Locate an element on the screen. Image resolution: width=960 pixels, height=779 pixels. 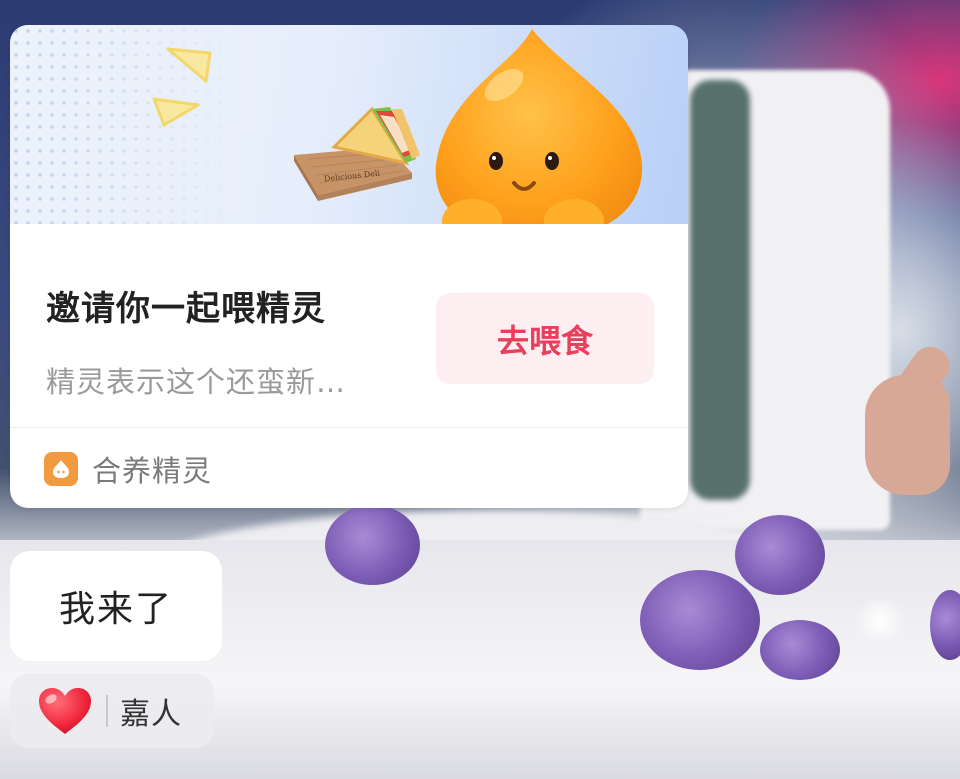
card-title: 邀请你一起喂精灵 is located at coordinates (186, 309).